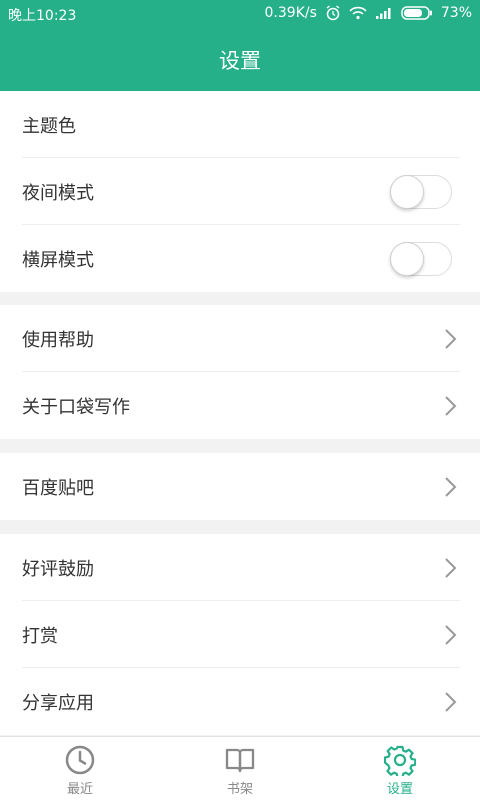 The image size is (480, 800). Describe the element at coordinates (58, 569) in the screenshot. I see `rate-label: 好评鼓励` at that location.